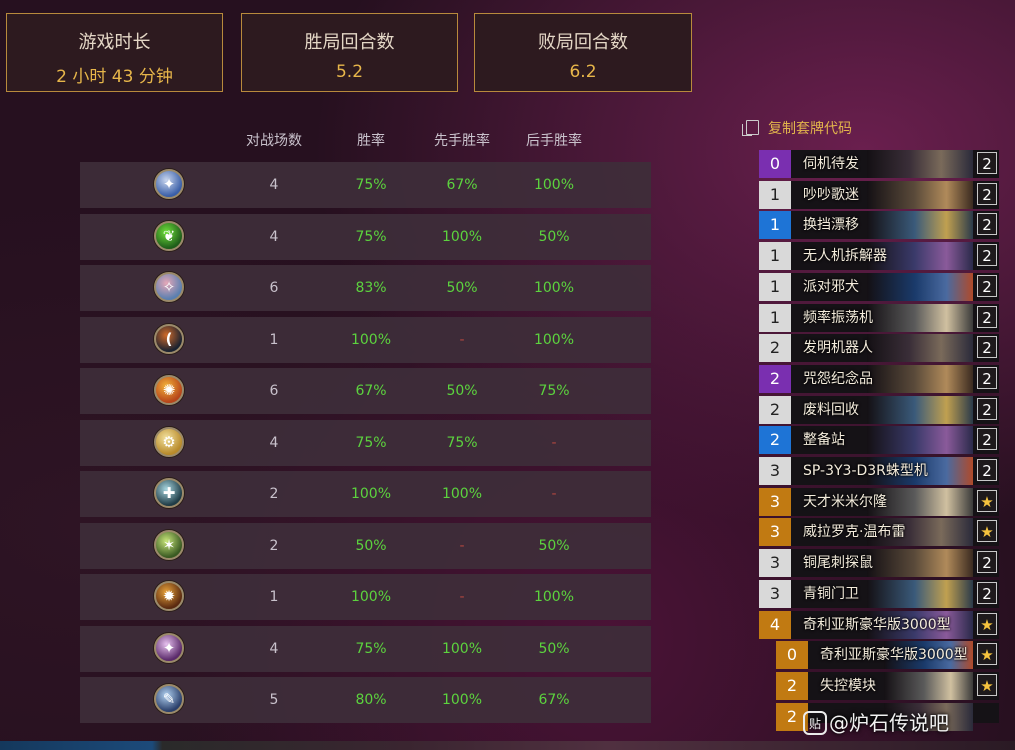  I want to click on warlock-hero-icon: ✺, so click(169, 390).